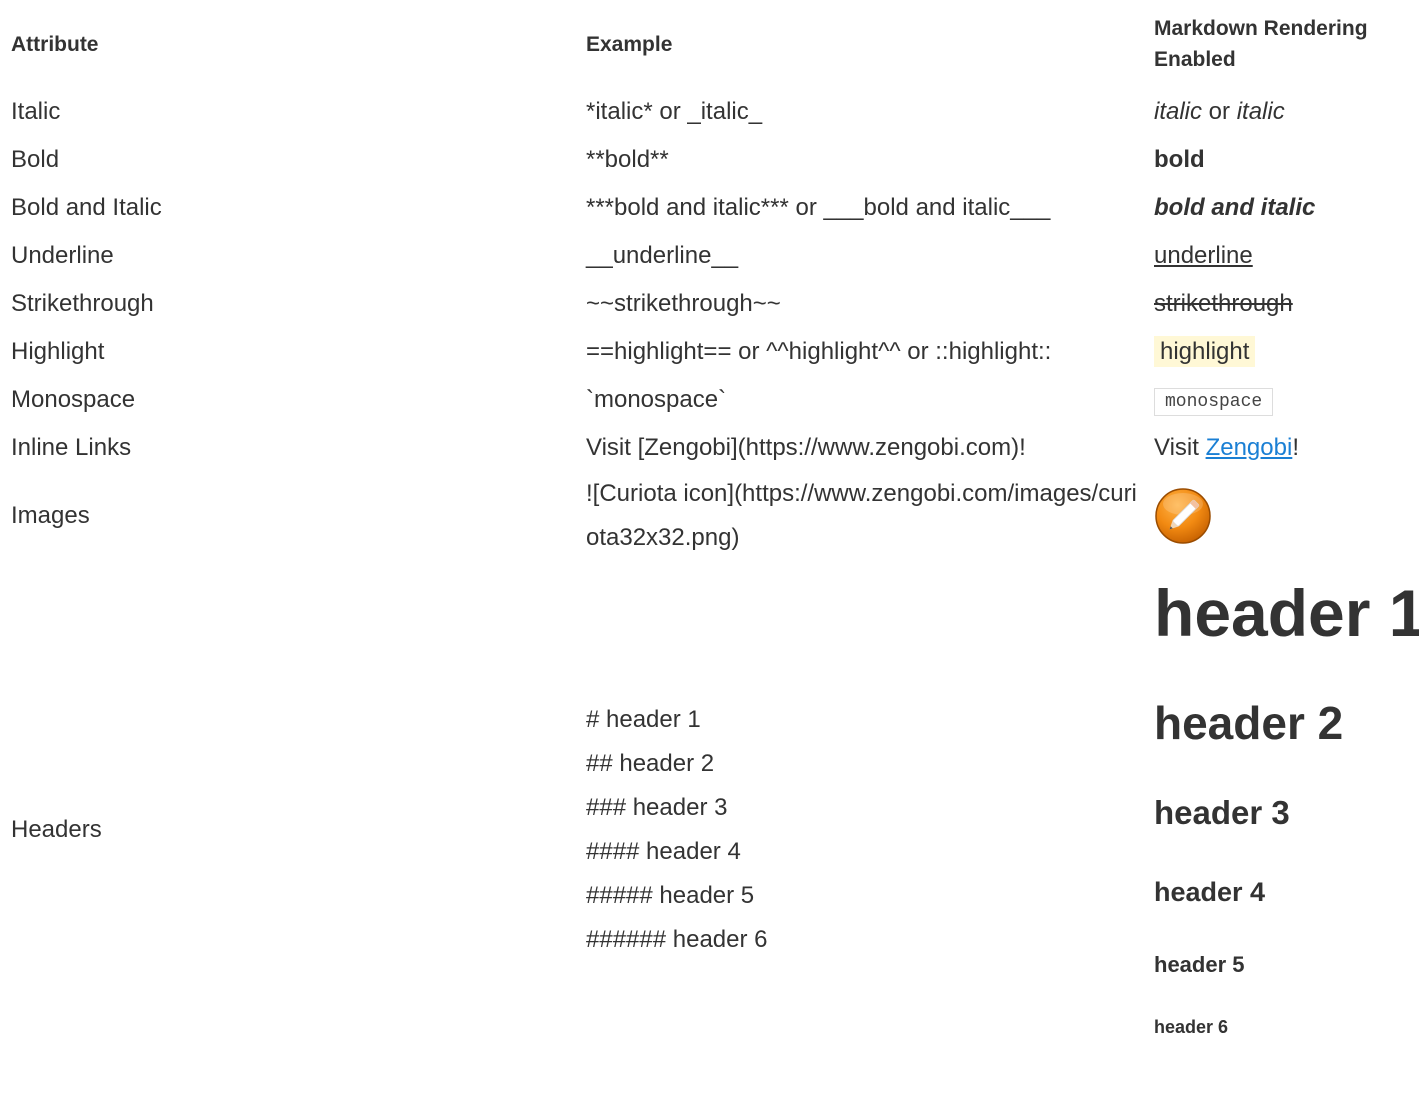 The width and height of the screenshot is (1419, 1100). What do you see at coordinates (1223, 303) in the screenshot?
I see `rendered-strikethrough: strikethrough` at bounding box center [1223, 303].